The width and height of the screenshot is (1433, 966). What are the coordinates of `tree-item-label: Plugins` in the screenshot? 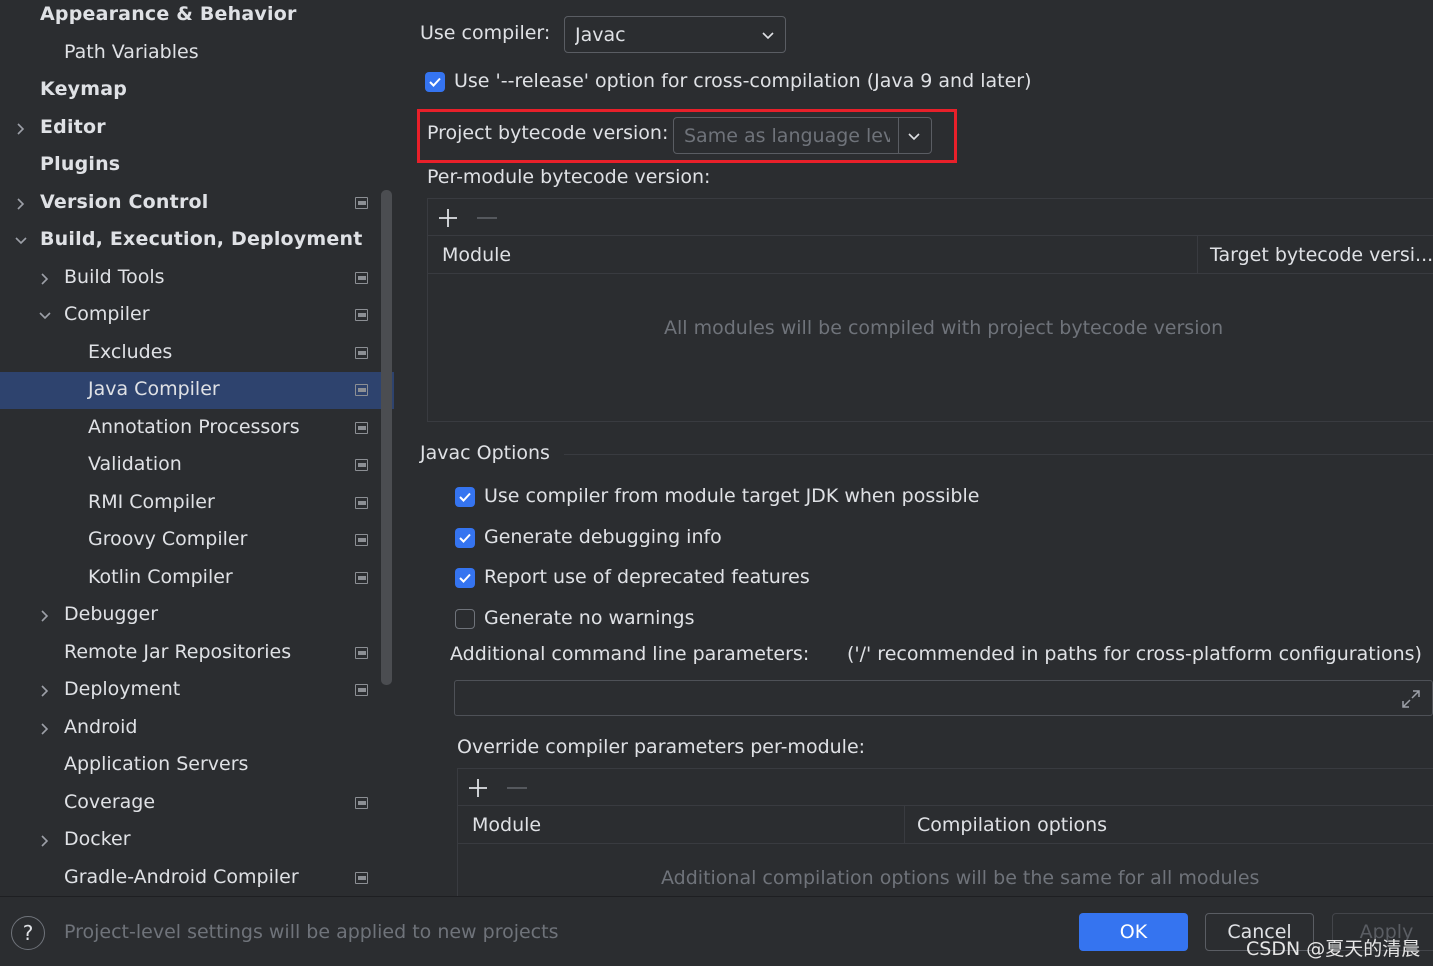 It's located at (80, 164).